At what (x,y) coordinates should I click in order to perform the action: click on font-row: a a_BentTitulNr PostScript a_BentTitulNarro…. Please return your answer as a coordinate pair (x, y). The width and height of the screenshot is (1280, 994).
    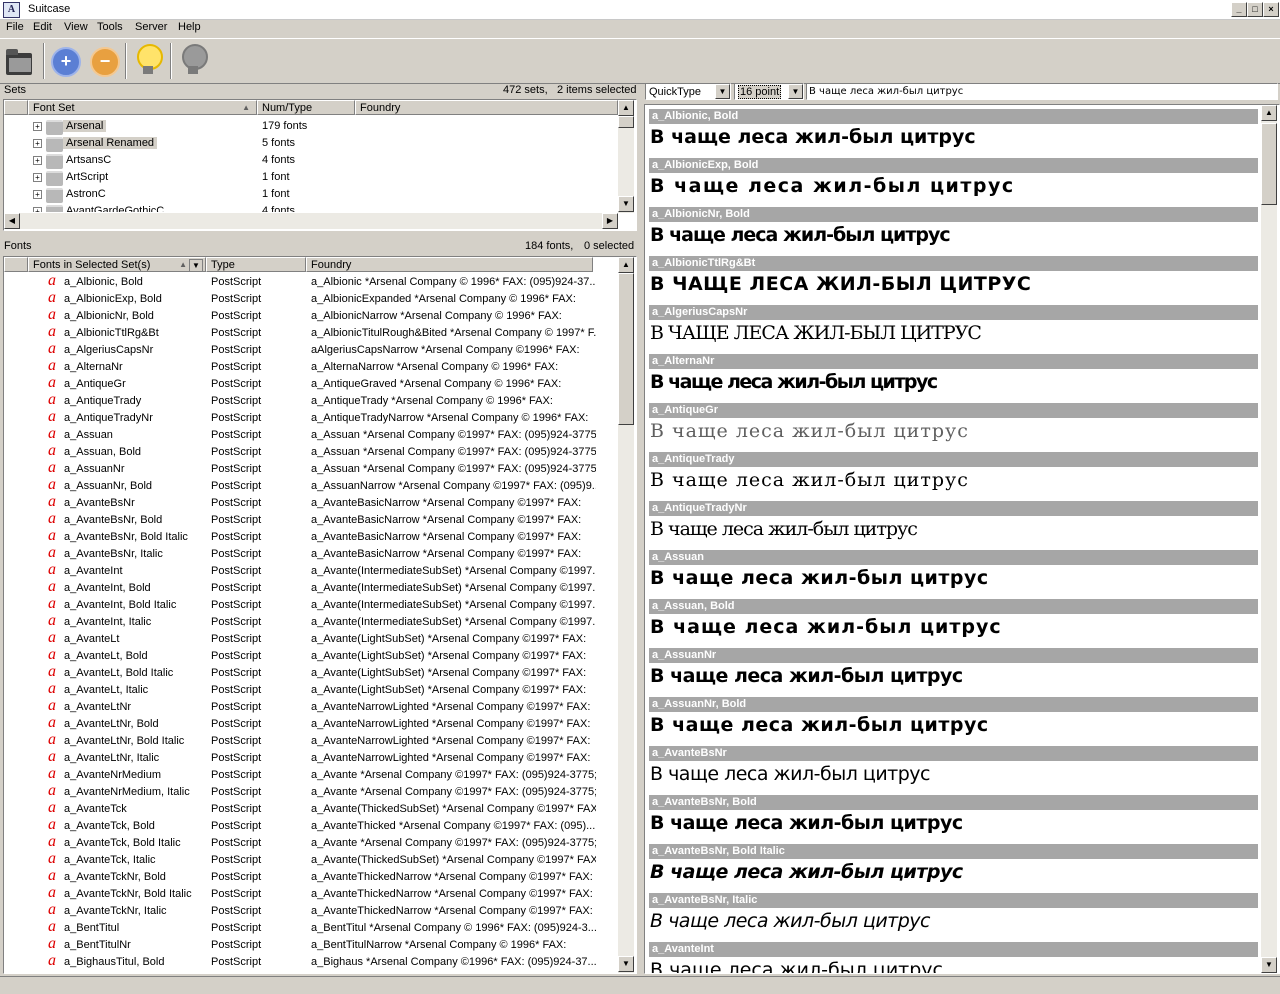
    Looking at the image, I should click on (311, 944).